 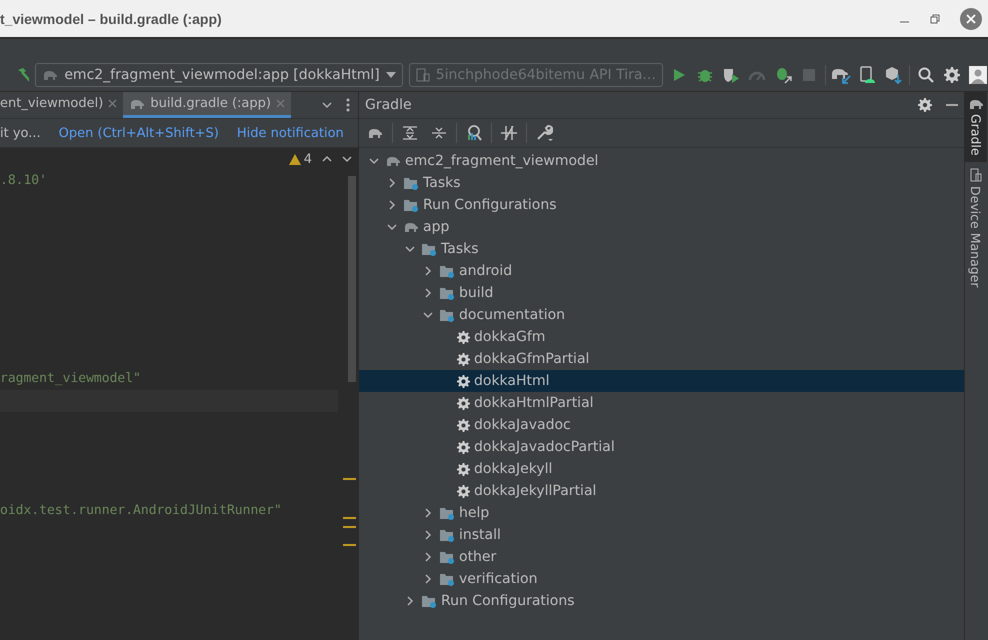 I want to click on warning-icon, so click(x=294, y=159).